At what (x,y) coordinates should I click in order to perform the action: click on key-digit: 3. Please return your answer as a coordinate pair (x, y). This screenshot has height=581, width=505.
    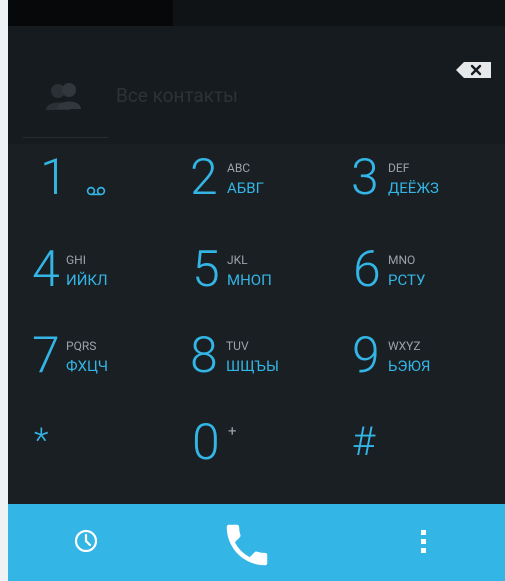
    Looking at the image, I should click on (365, 178).